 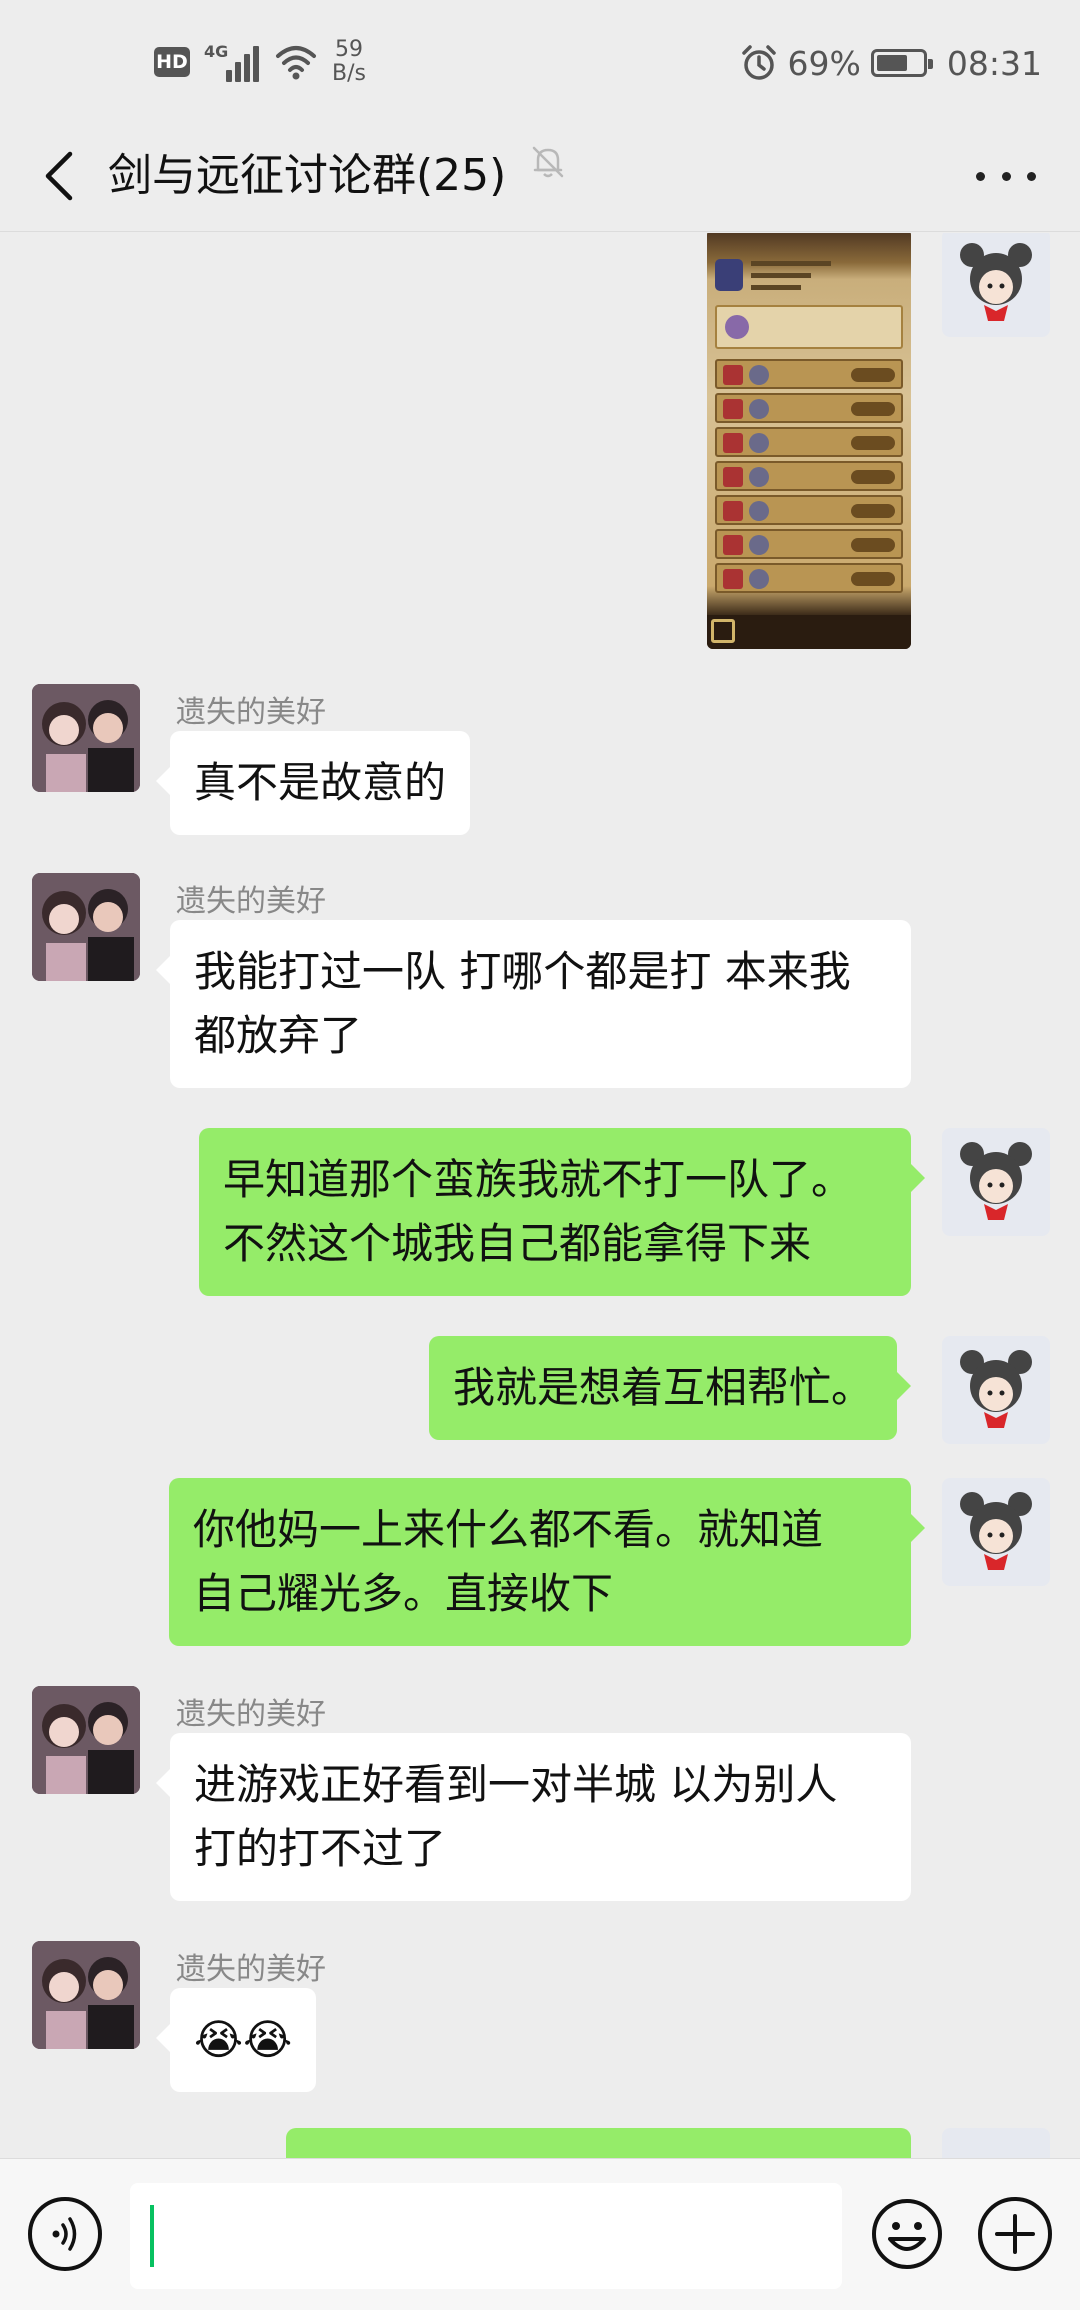 What do you see at coordinates (517, 1243) in the screenshot?
I see `message-text: 不然这个城我自己都能拿得下来` at bounding box center [517, 1243].